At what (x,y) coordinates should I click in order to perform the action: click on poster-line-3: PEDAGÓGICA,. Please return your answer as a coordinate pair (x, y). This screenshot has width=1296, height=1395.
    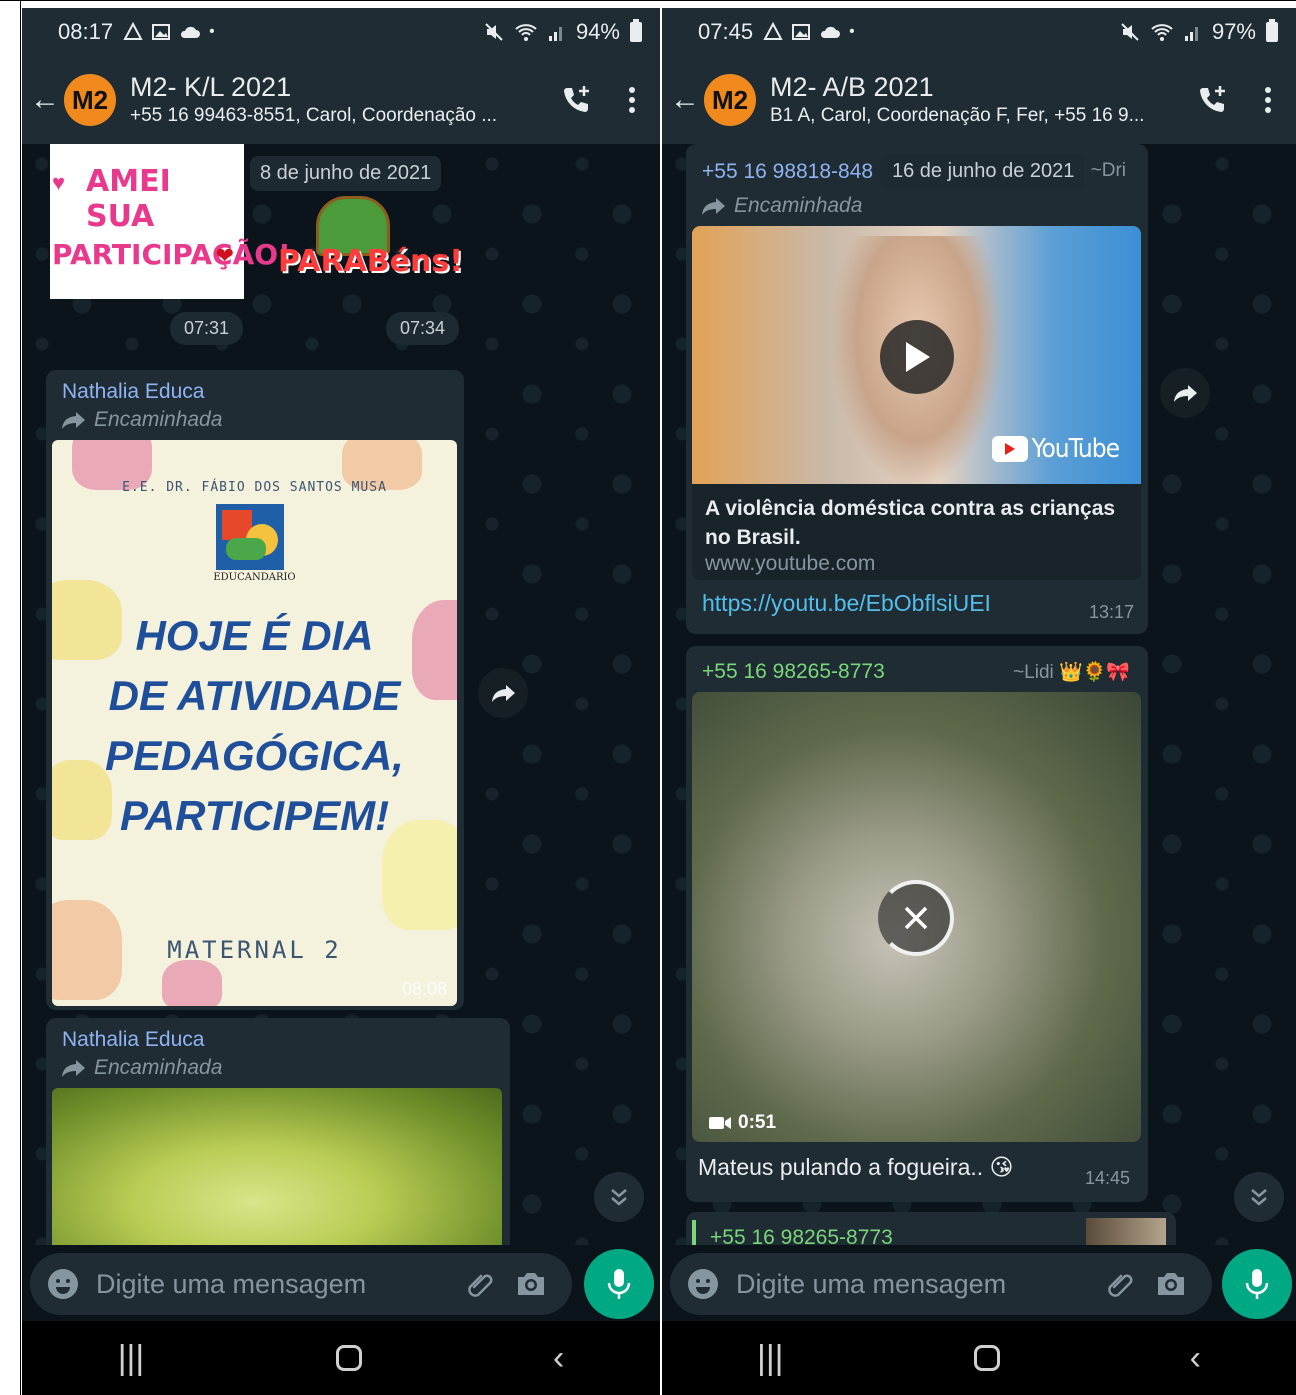
    Looking at the image, I should click on (254, 755).